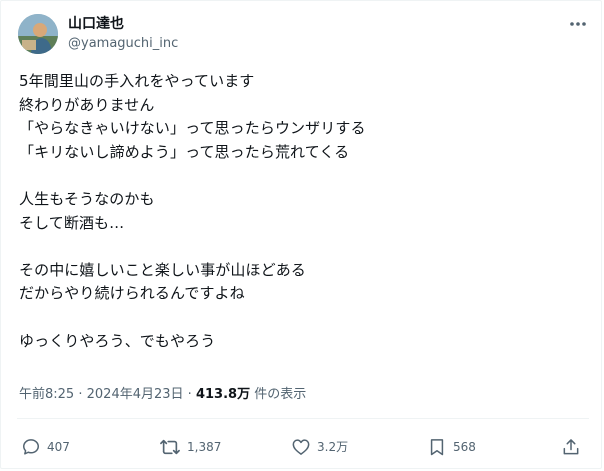  Describe the element at coordinates (137, 81) in the screenshot. I see `tweet-line: 5年間里山の手入れをやっています` at that location.